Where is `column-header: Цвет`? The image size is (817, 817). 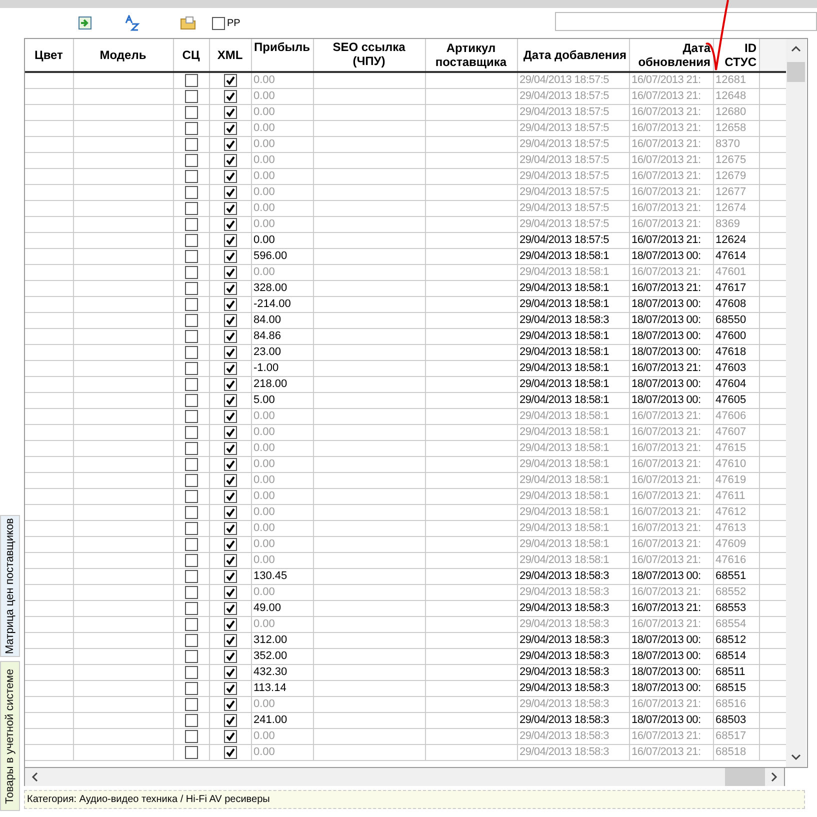
column-header: Цвет is located at coordinates (49, 55).